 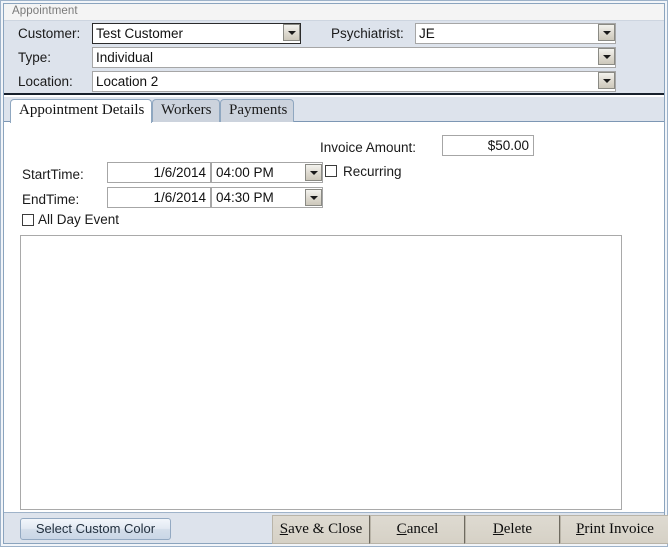 What do you see at coordinates (422, 529) in the screenshot?
I see `cancel-label: ancel` at bounding box center [422, 529].